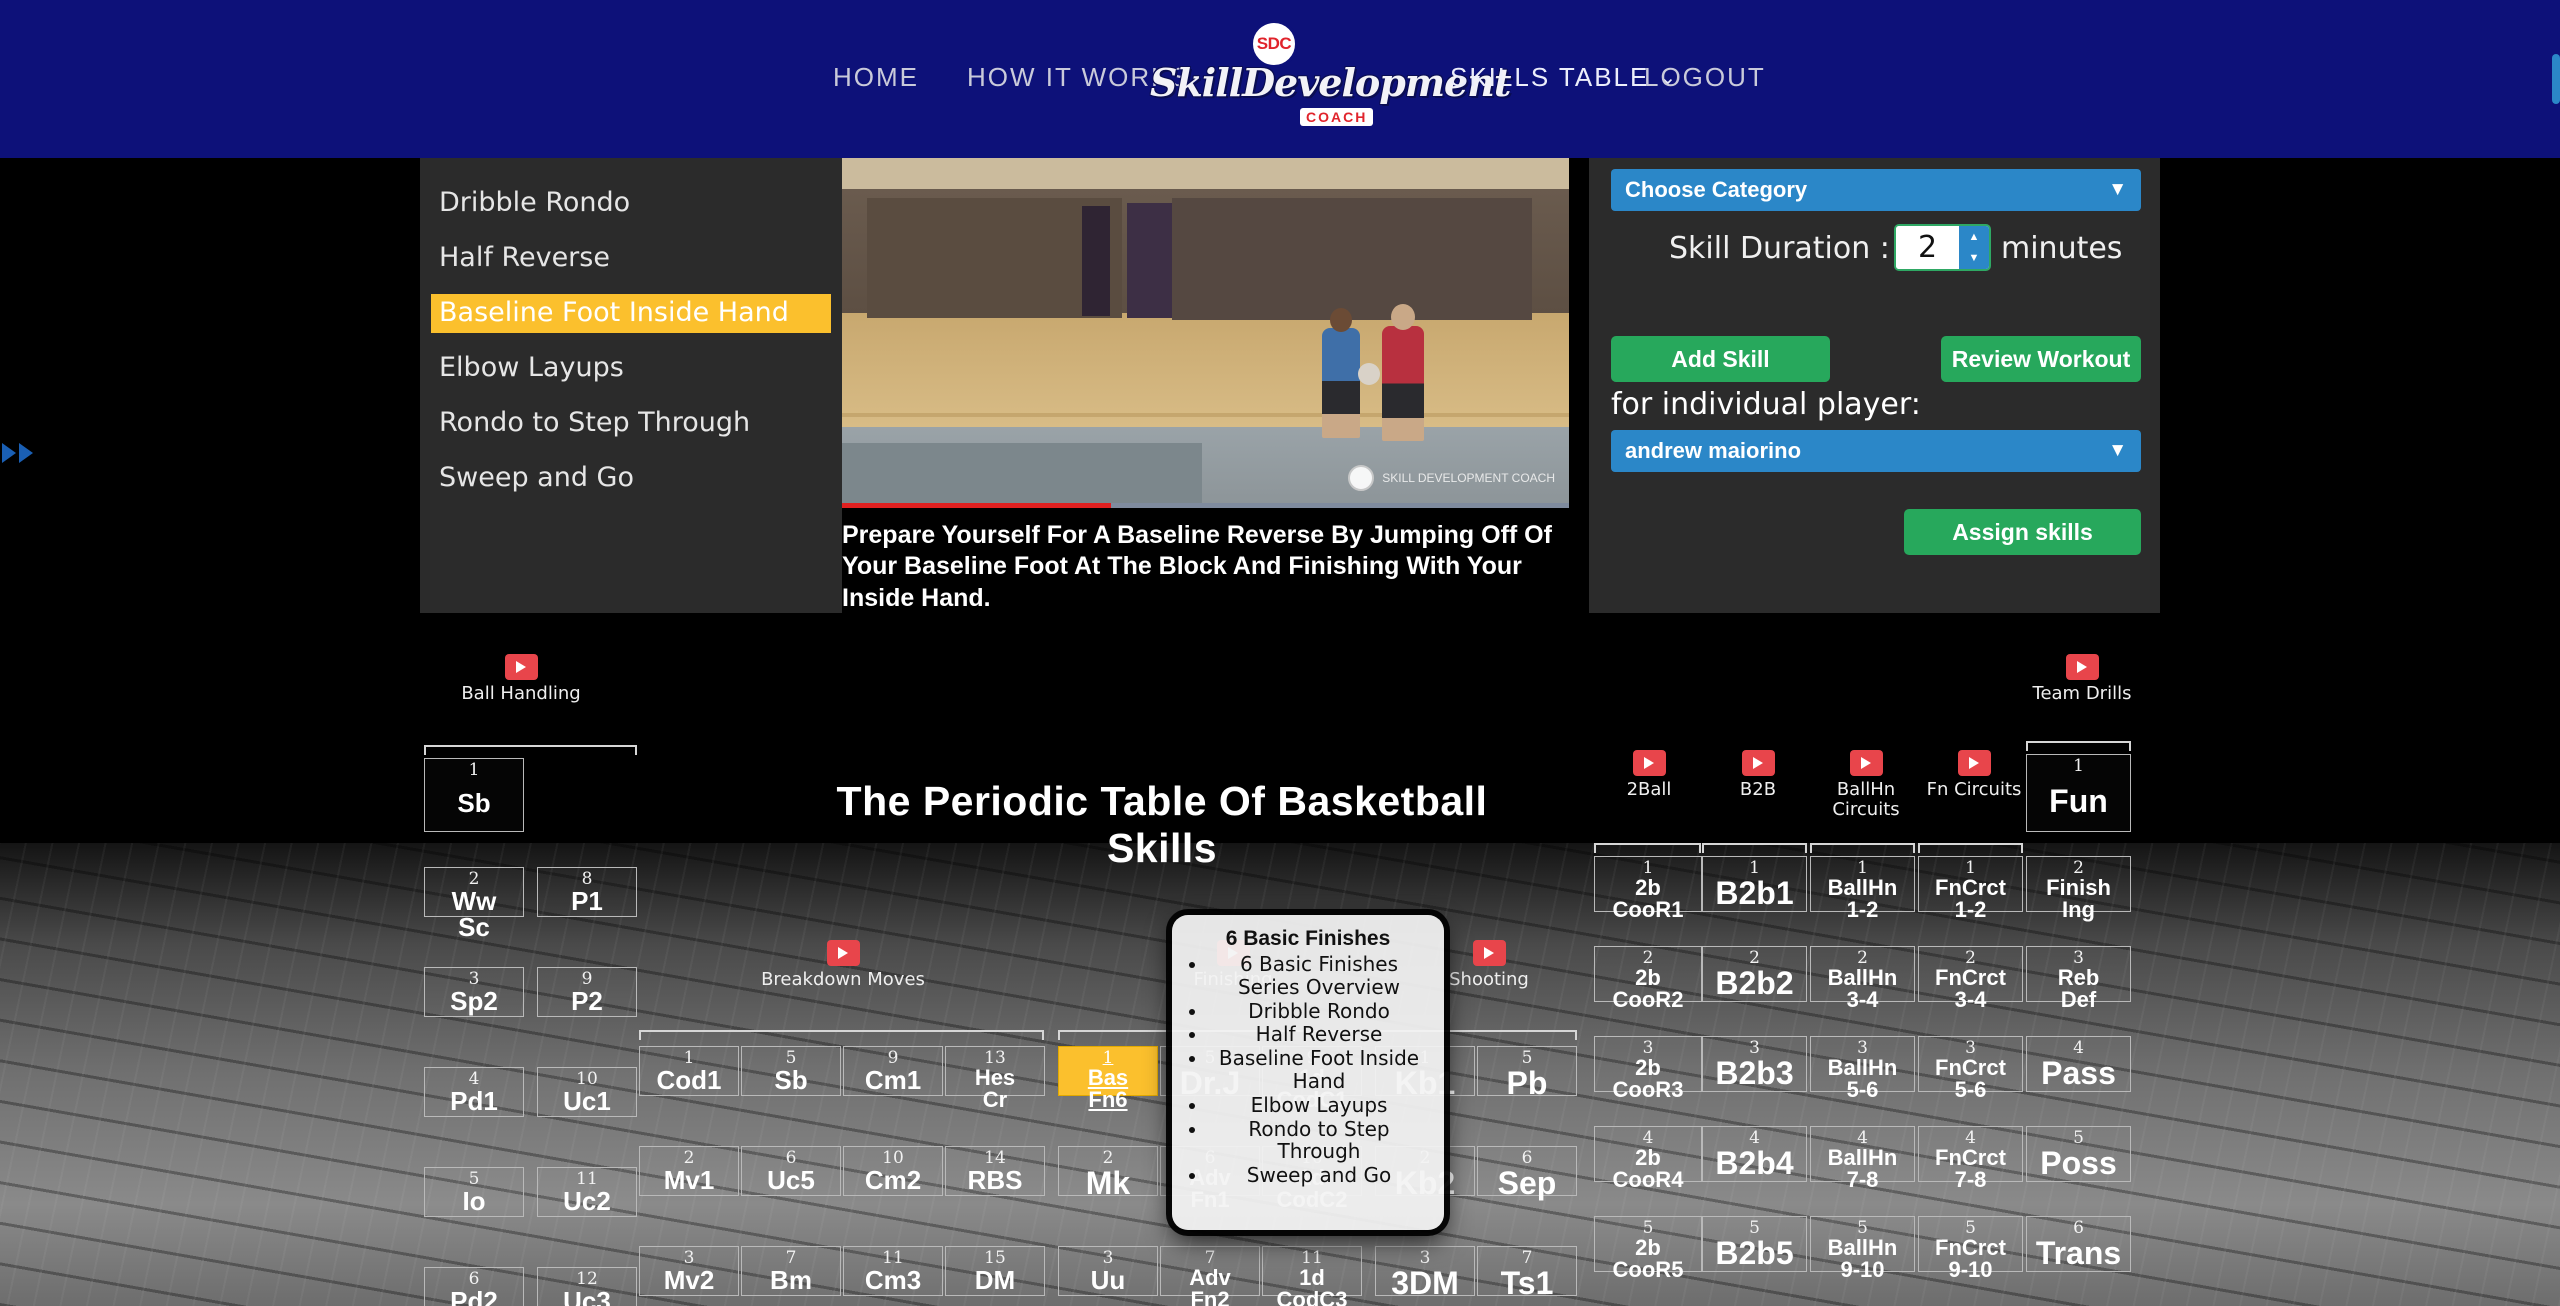 The image size is (2560, 1306). What do you see at coordinates (587, 1092) in the screenshot?
I see `pt-cell-ball-handling-col-2-2: 10 Uc1` at bounding box center [587, 1092].